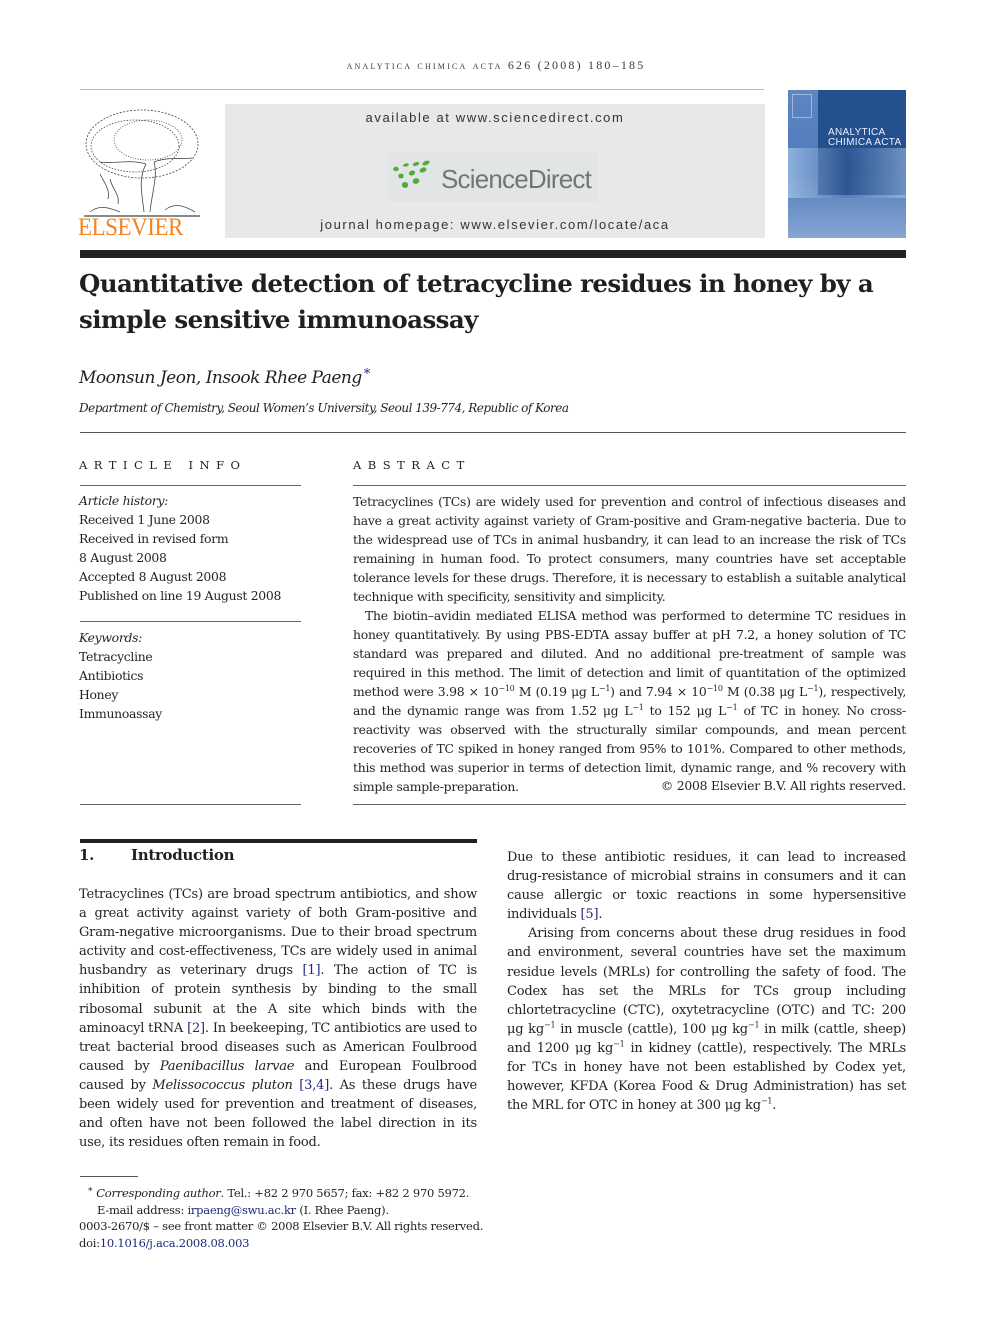  Describe the element at coordinates (278, 841) in the screenshot. I see `introduction-rule` at that location.